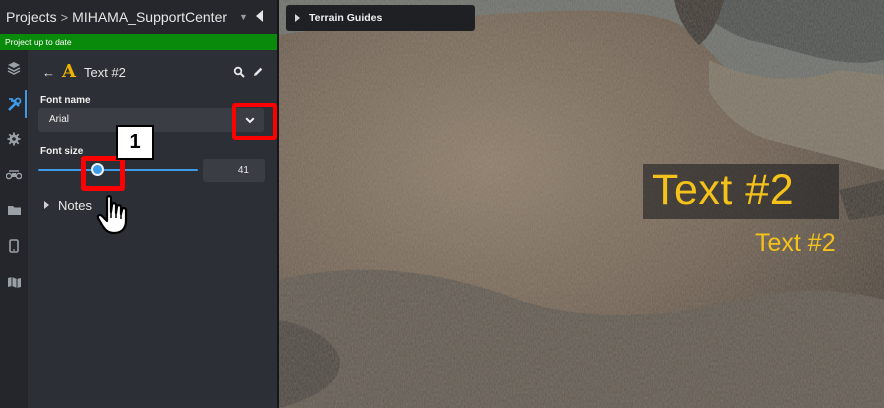  What do you see at coordinates (346, 18) in the screenshot?
I see `terrain-guides-label: Terrain Guides` at bounding box center [346, 18].